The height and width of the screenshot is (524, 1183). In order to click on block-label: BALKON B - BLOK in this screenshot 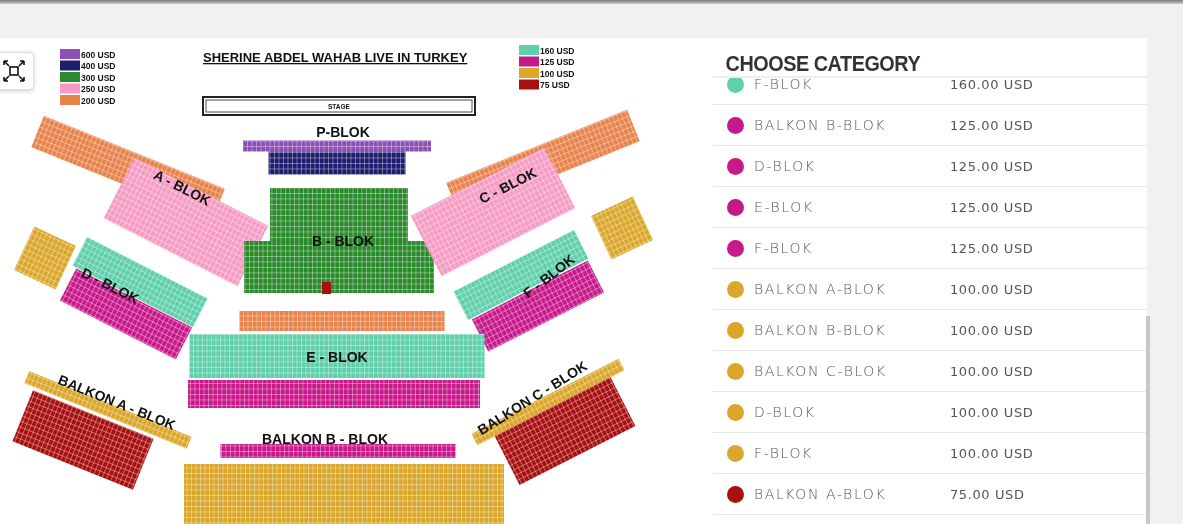, I will do `click(325, 439)`.